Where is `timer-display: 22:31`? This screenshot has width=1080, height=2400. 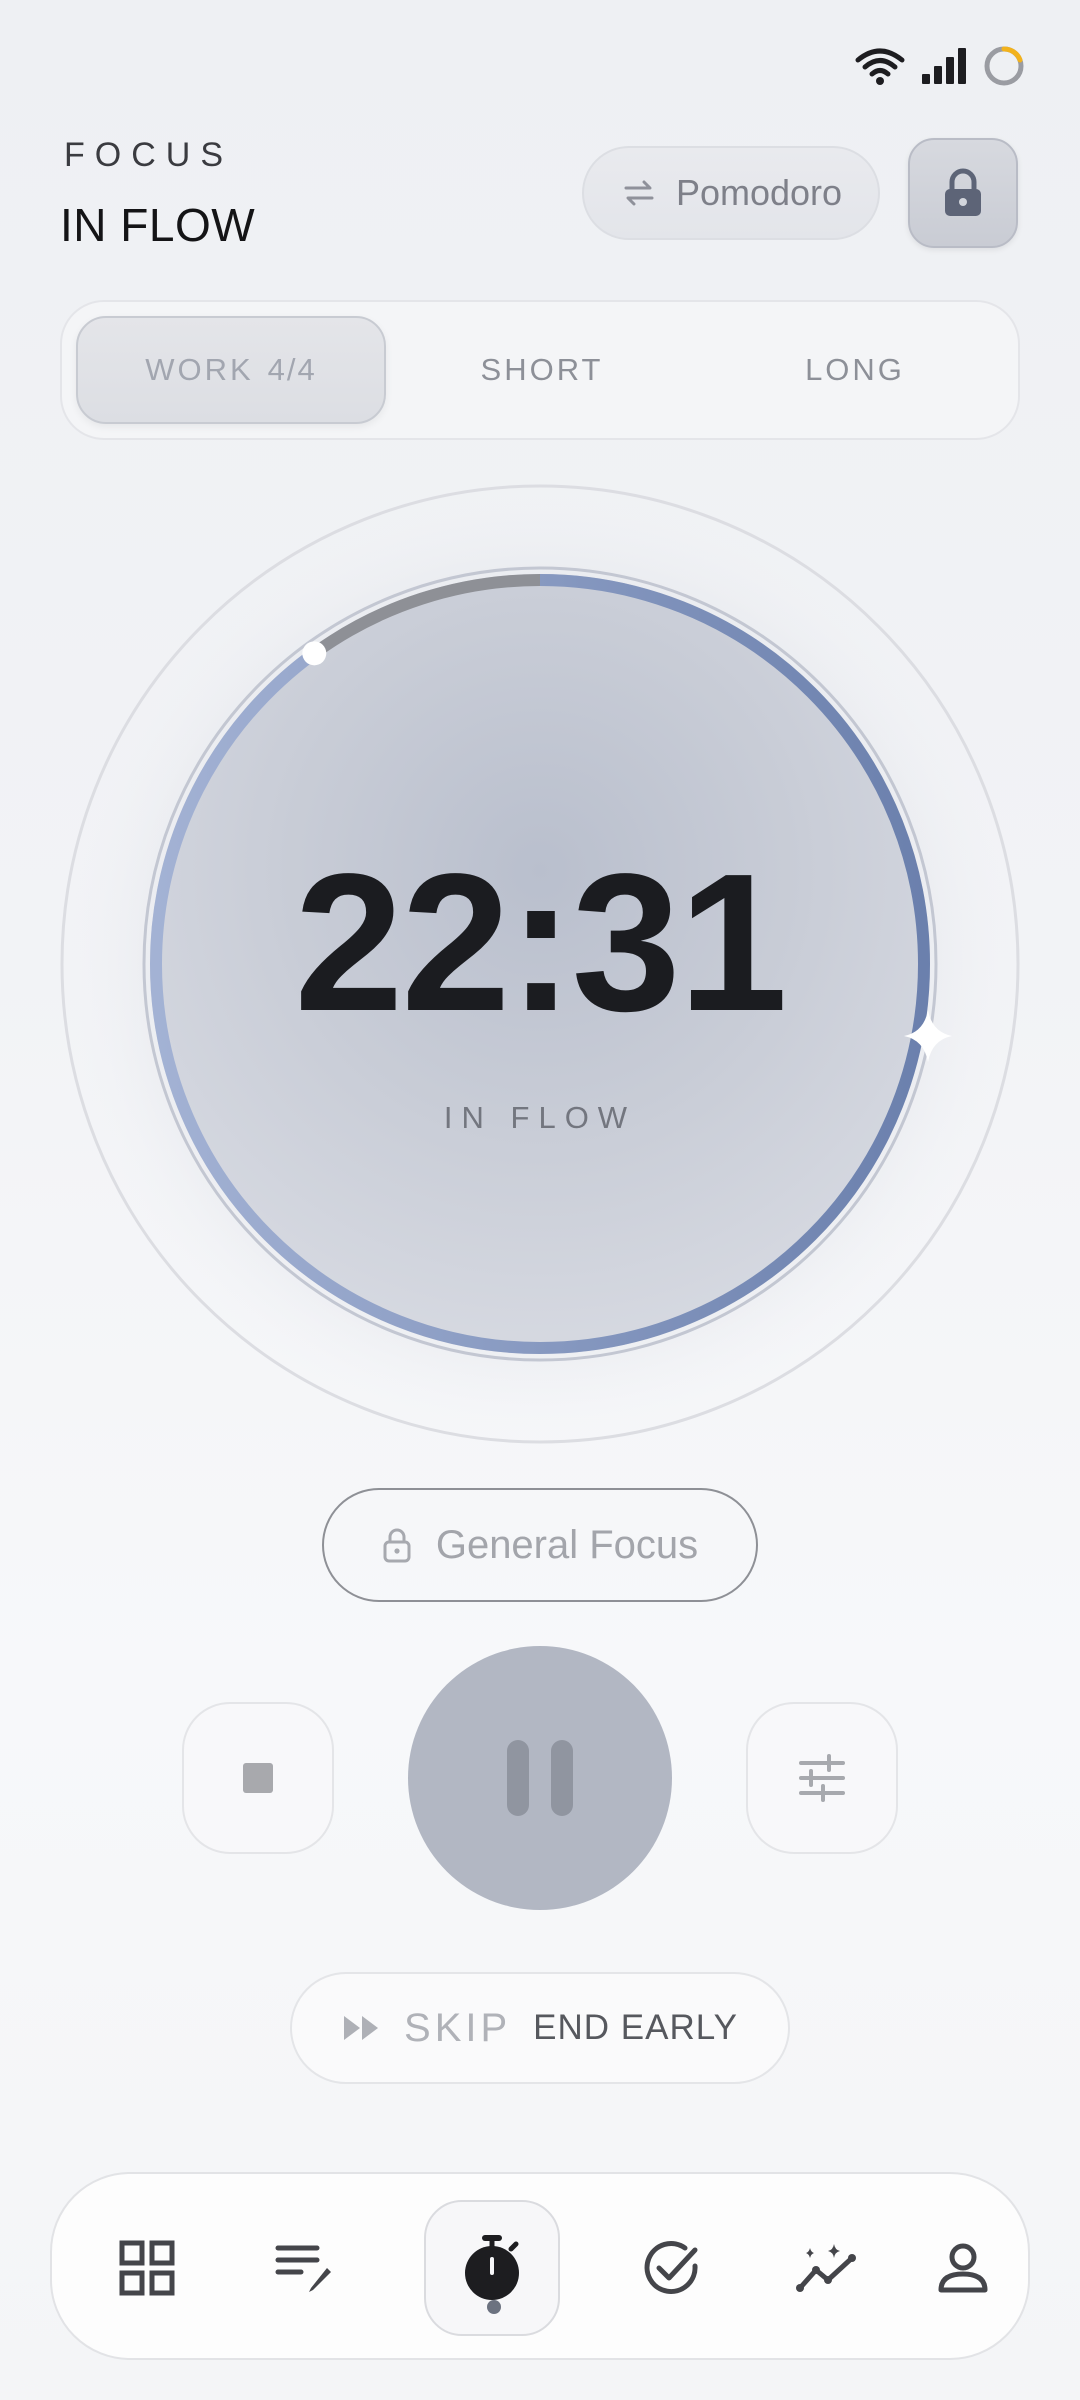
timer-display: 22:31 is located at coordinates (540, 942).